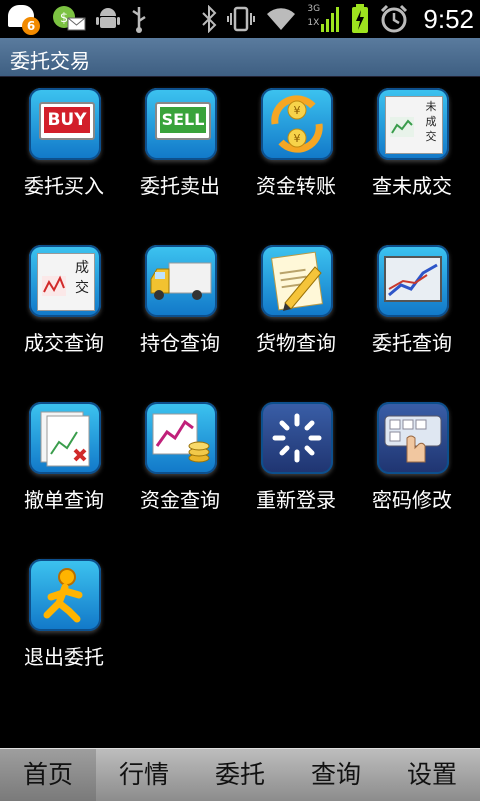 The height and width of the screenshot is (801, 480). Describe the element at coordinates (297, 124) in the screenshot. I see `money-transfer-icon: ¥ ¥` at that location.